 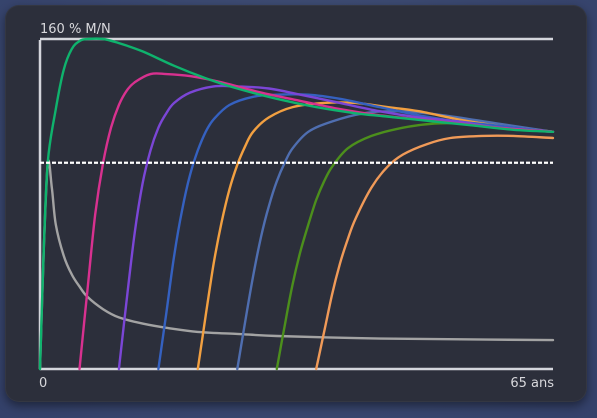 What do you see at coordinates (43, 383) in the screenshot?
I see `x-axis-start-label: 0` at bounding box center [43, 383].